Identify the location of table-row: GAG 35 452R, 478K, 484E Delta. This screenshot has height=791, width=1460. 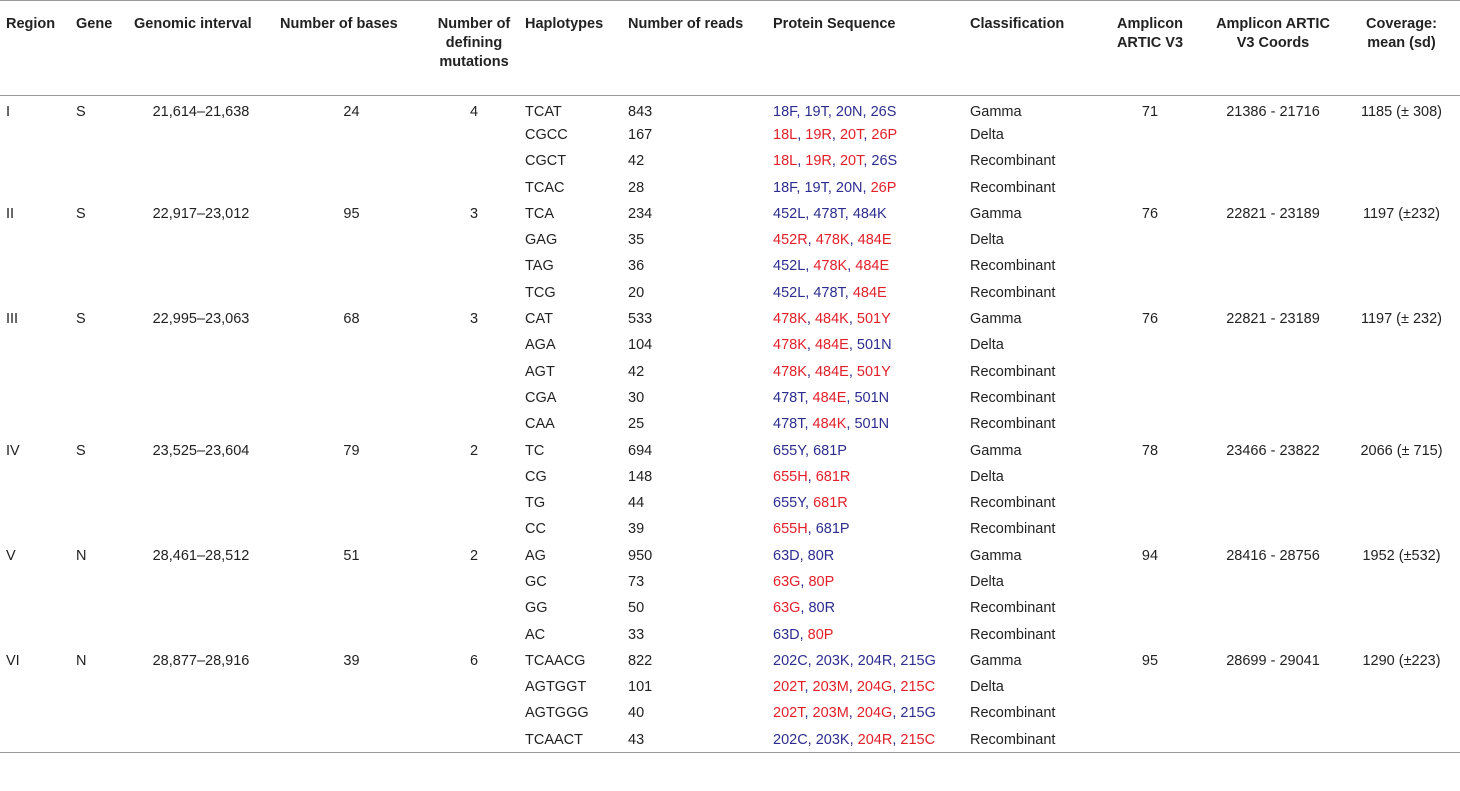
(730, 240).